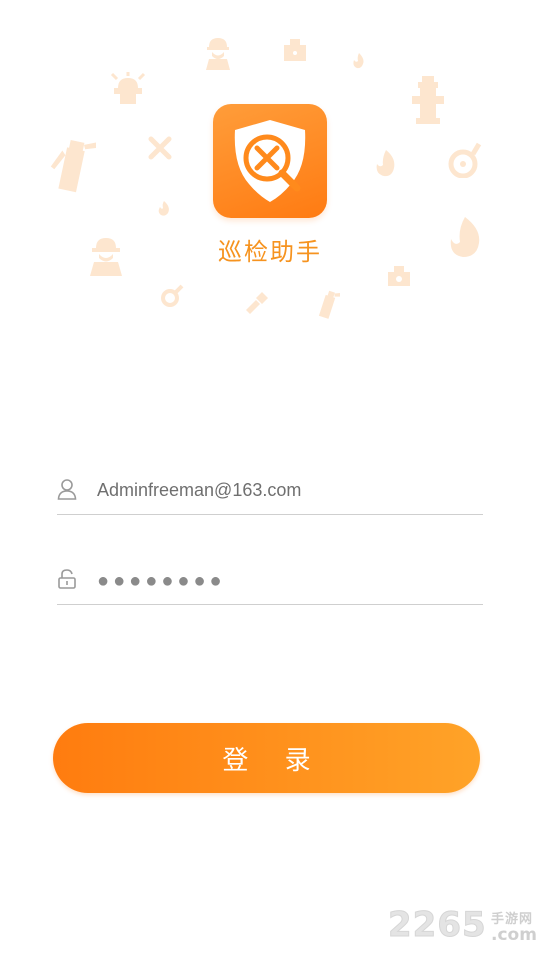 Image resolution: width=540 pixels, height=960 pixels. I want to click on crossed-tools-icon, so click(160, 148).